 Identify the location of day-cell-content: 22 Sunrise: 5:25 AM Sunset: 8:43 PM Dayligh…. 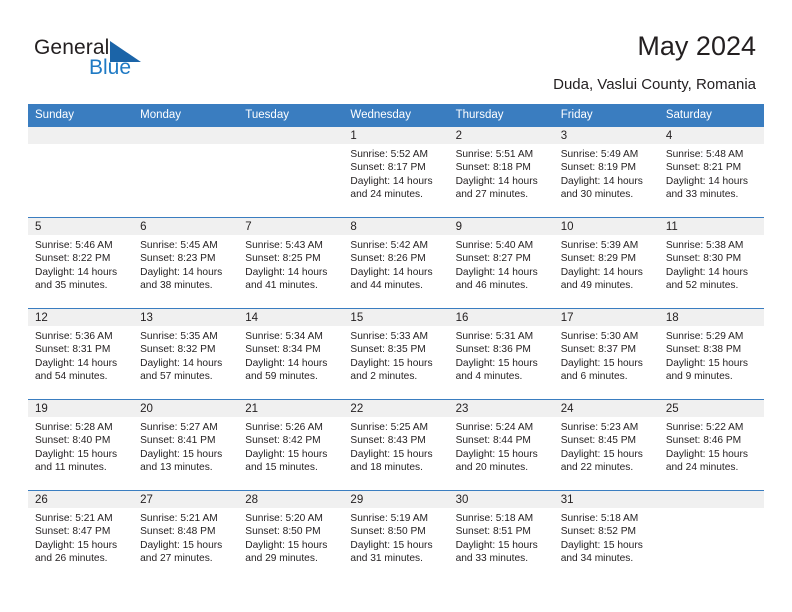
(396, 445).